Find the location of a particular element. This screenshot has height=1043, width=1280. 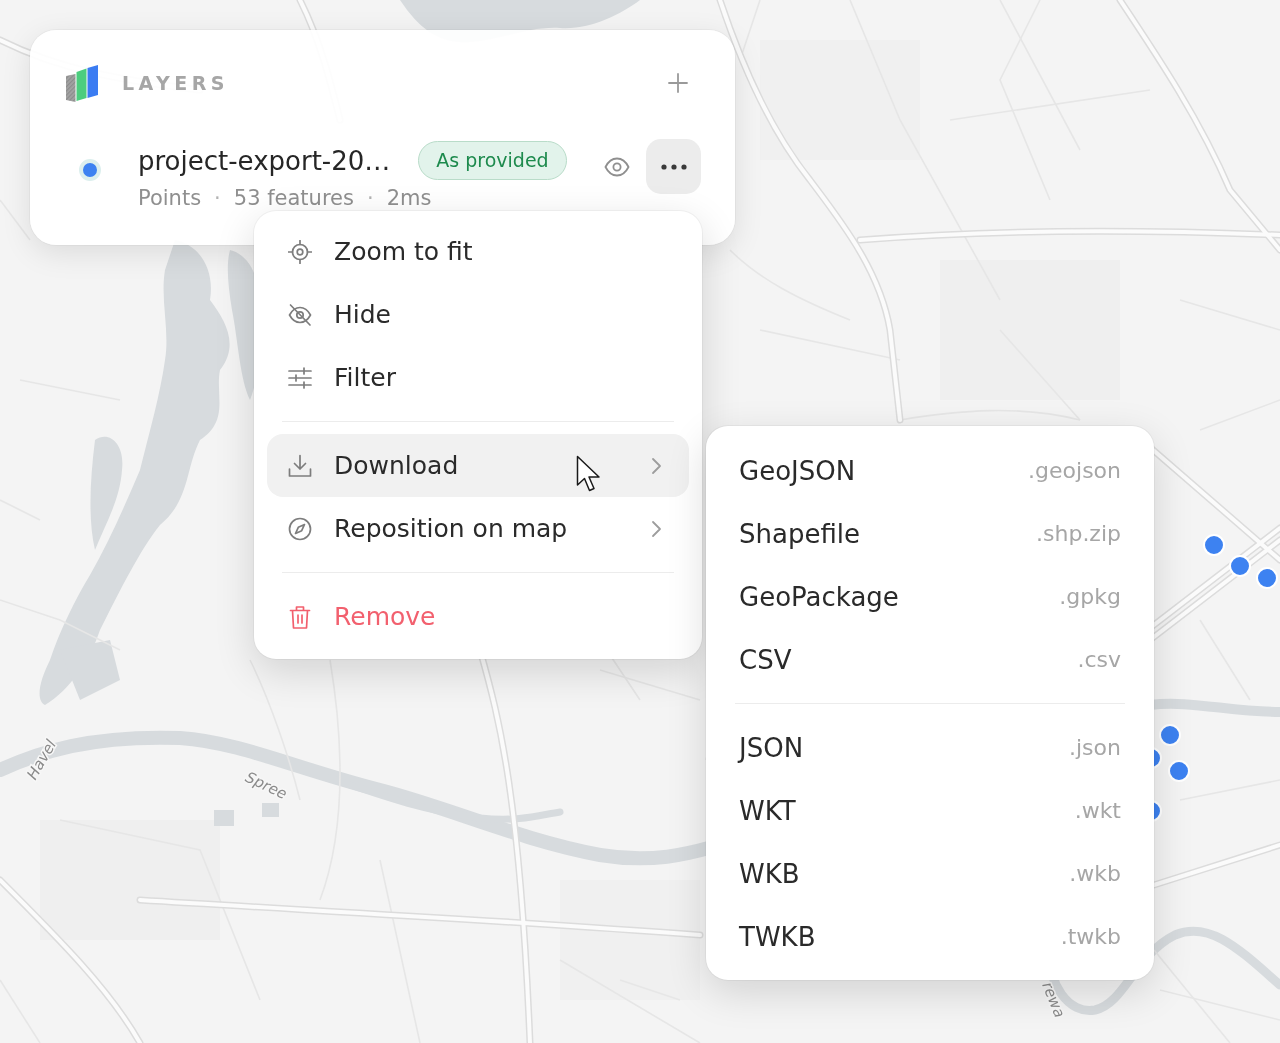

submenu-item: JSON .json is located at coordinates (930, 747).